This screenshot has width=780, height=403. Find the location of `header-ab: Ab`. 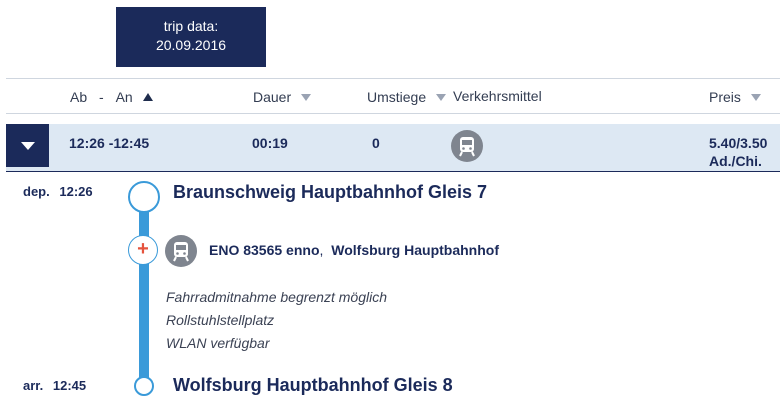

header-ab: Ab is located at coordinates (79, 97).